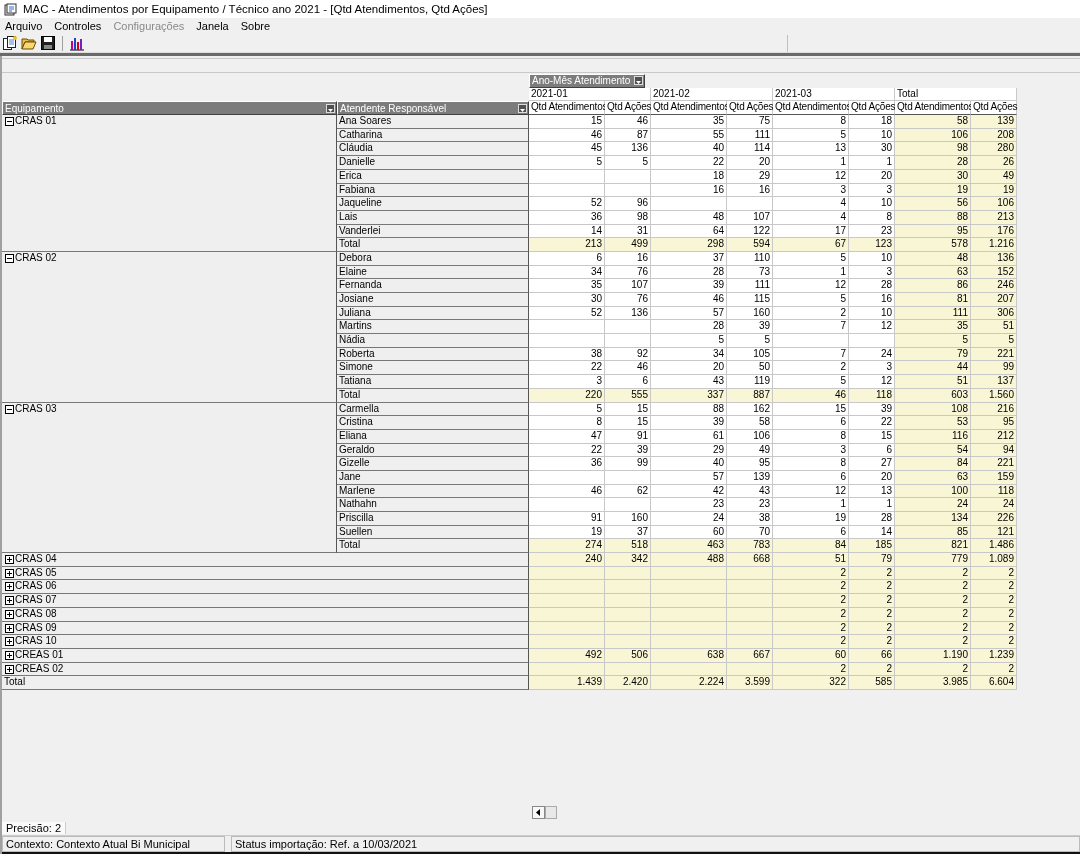 This screenshot has width=1080, height=854. What do you see at coordinates (10, 43) in the screenshot?
I see `new-document-icon` at bounding box center [10, 43].